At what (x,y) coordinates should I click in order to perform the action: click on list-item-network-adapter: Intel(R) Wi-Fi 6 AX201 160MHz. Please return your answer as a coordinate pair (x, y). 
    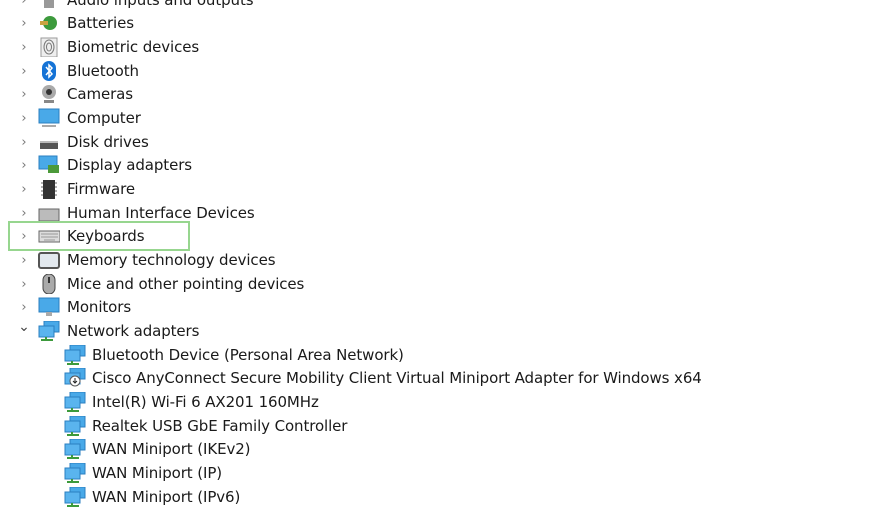
    Looking at the image, I should click on (444, 402).